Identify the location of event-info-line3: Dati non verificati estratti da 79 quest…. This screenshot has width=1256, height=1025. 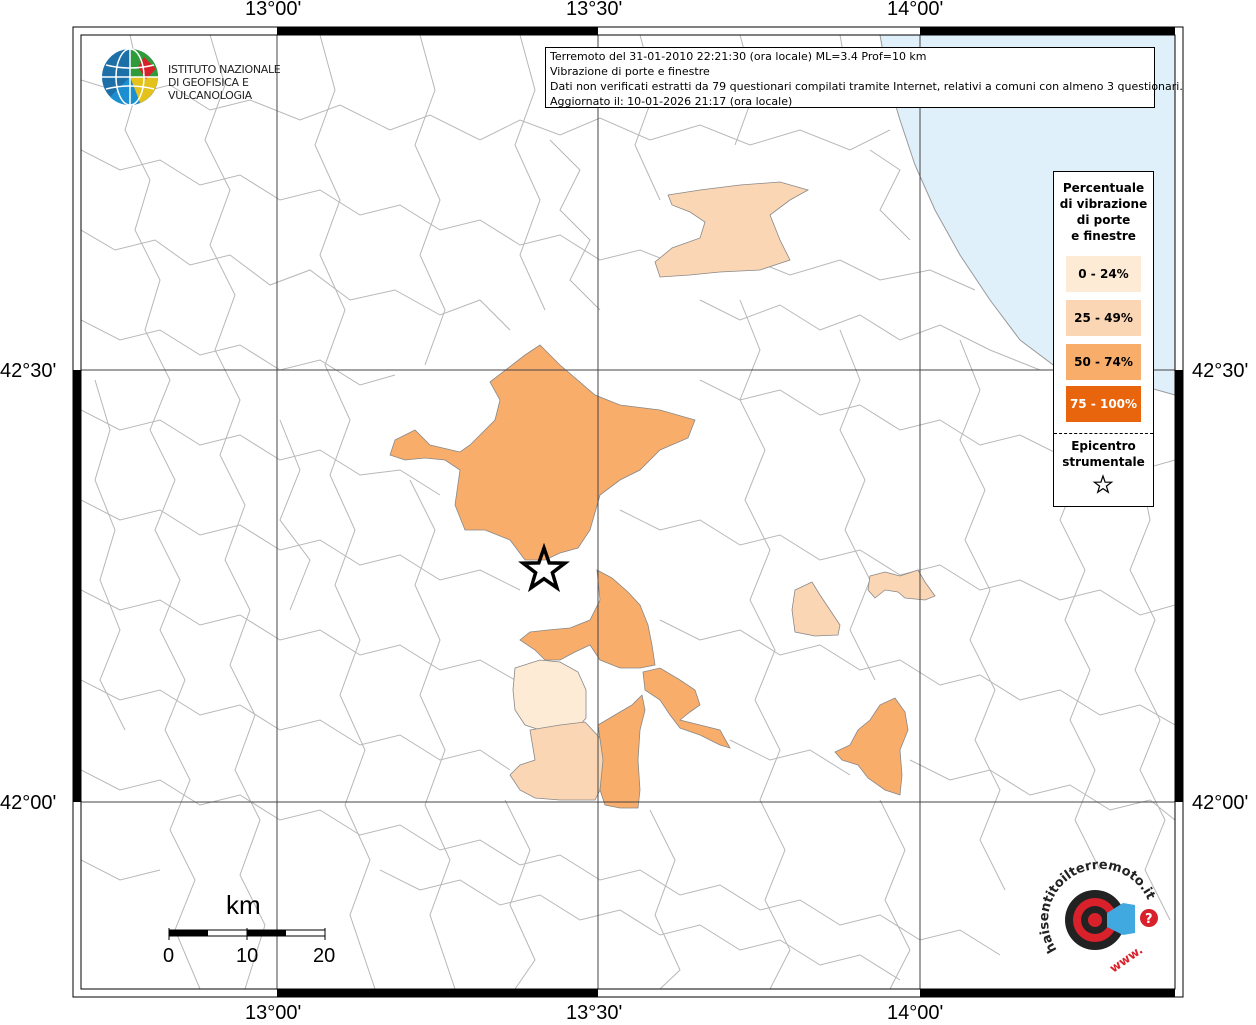
(866, 86).